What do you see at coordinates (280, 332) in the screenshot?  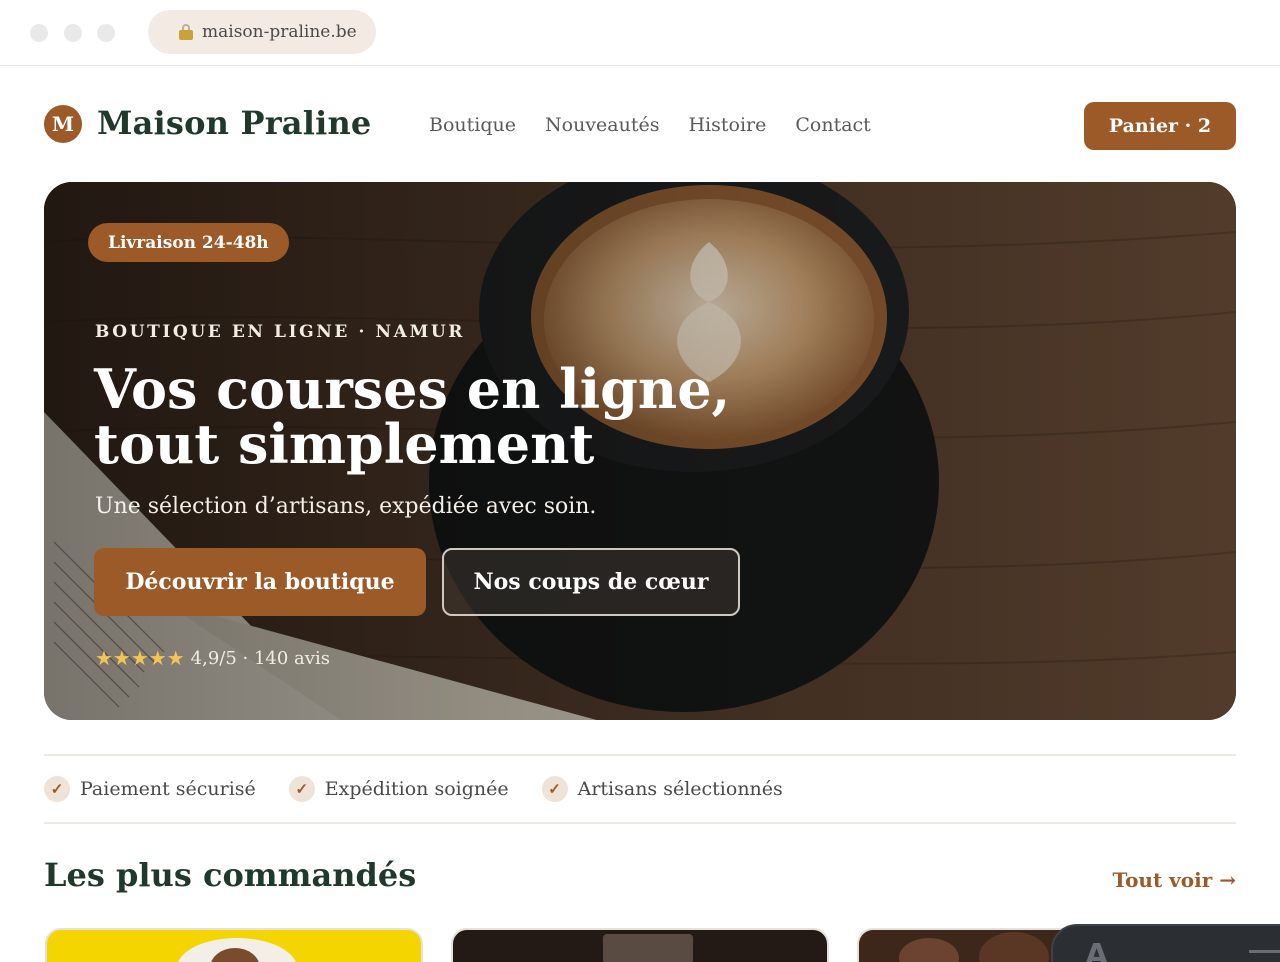 I see `hero-eyebrow: BOUTIQUE EN LIGNE · NAMUR` at bounding box center [280, 332].